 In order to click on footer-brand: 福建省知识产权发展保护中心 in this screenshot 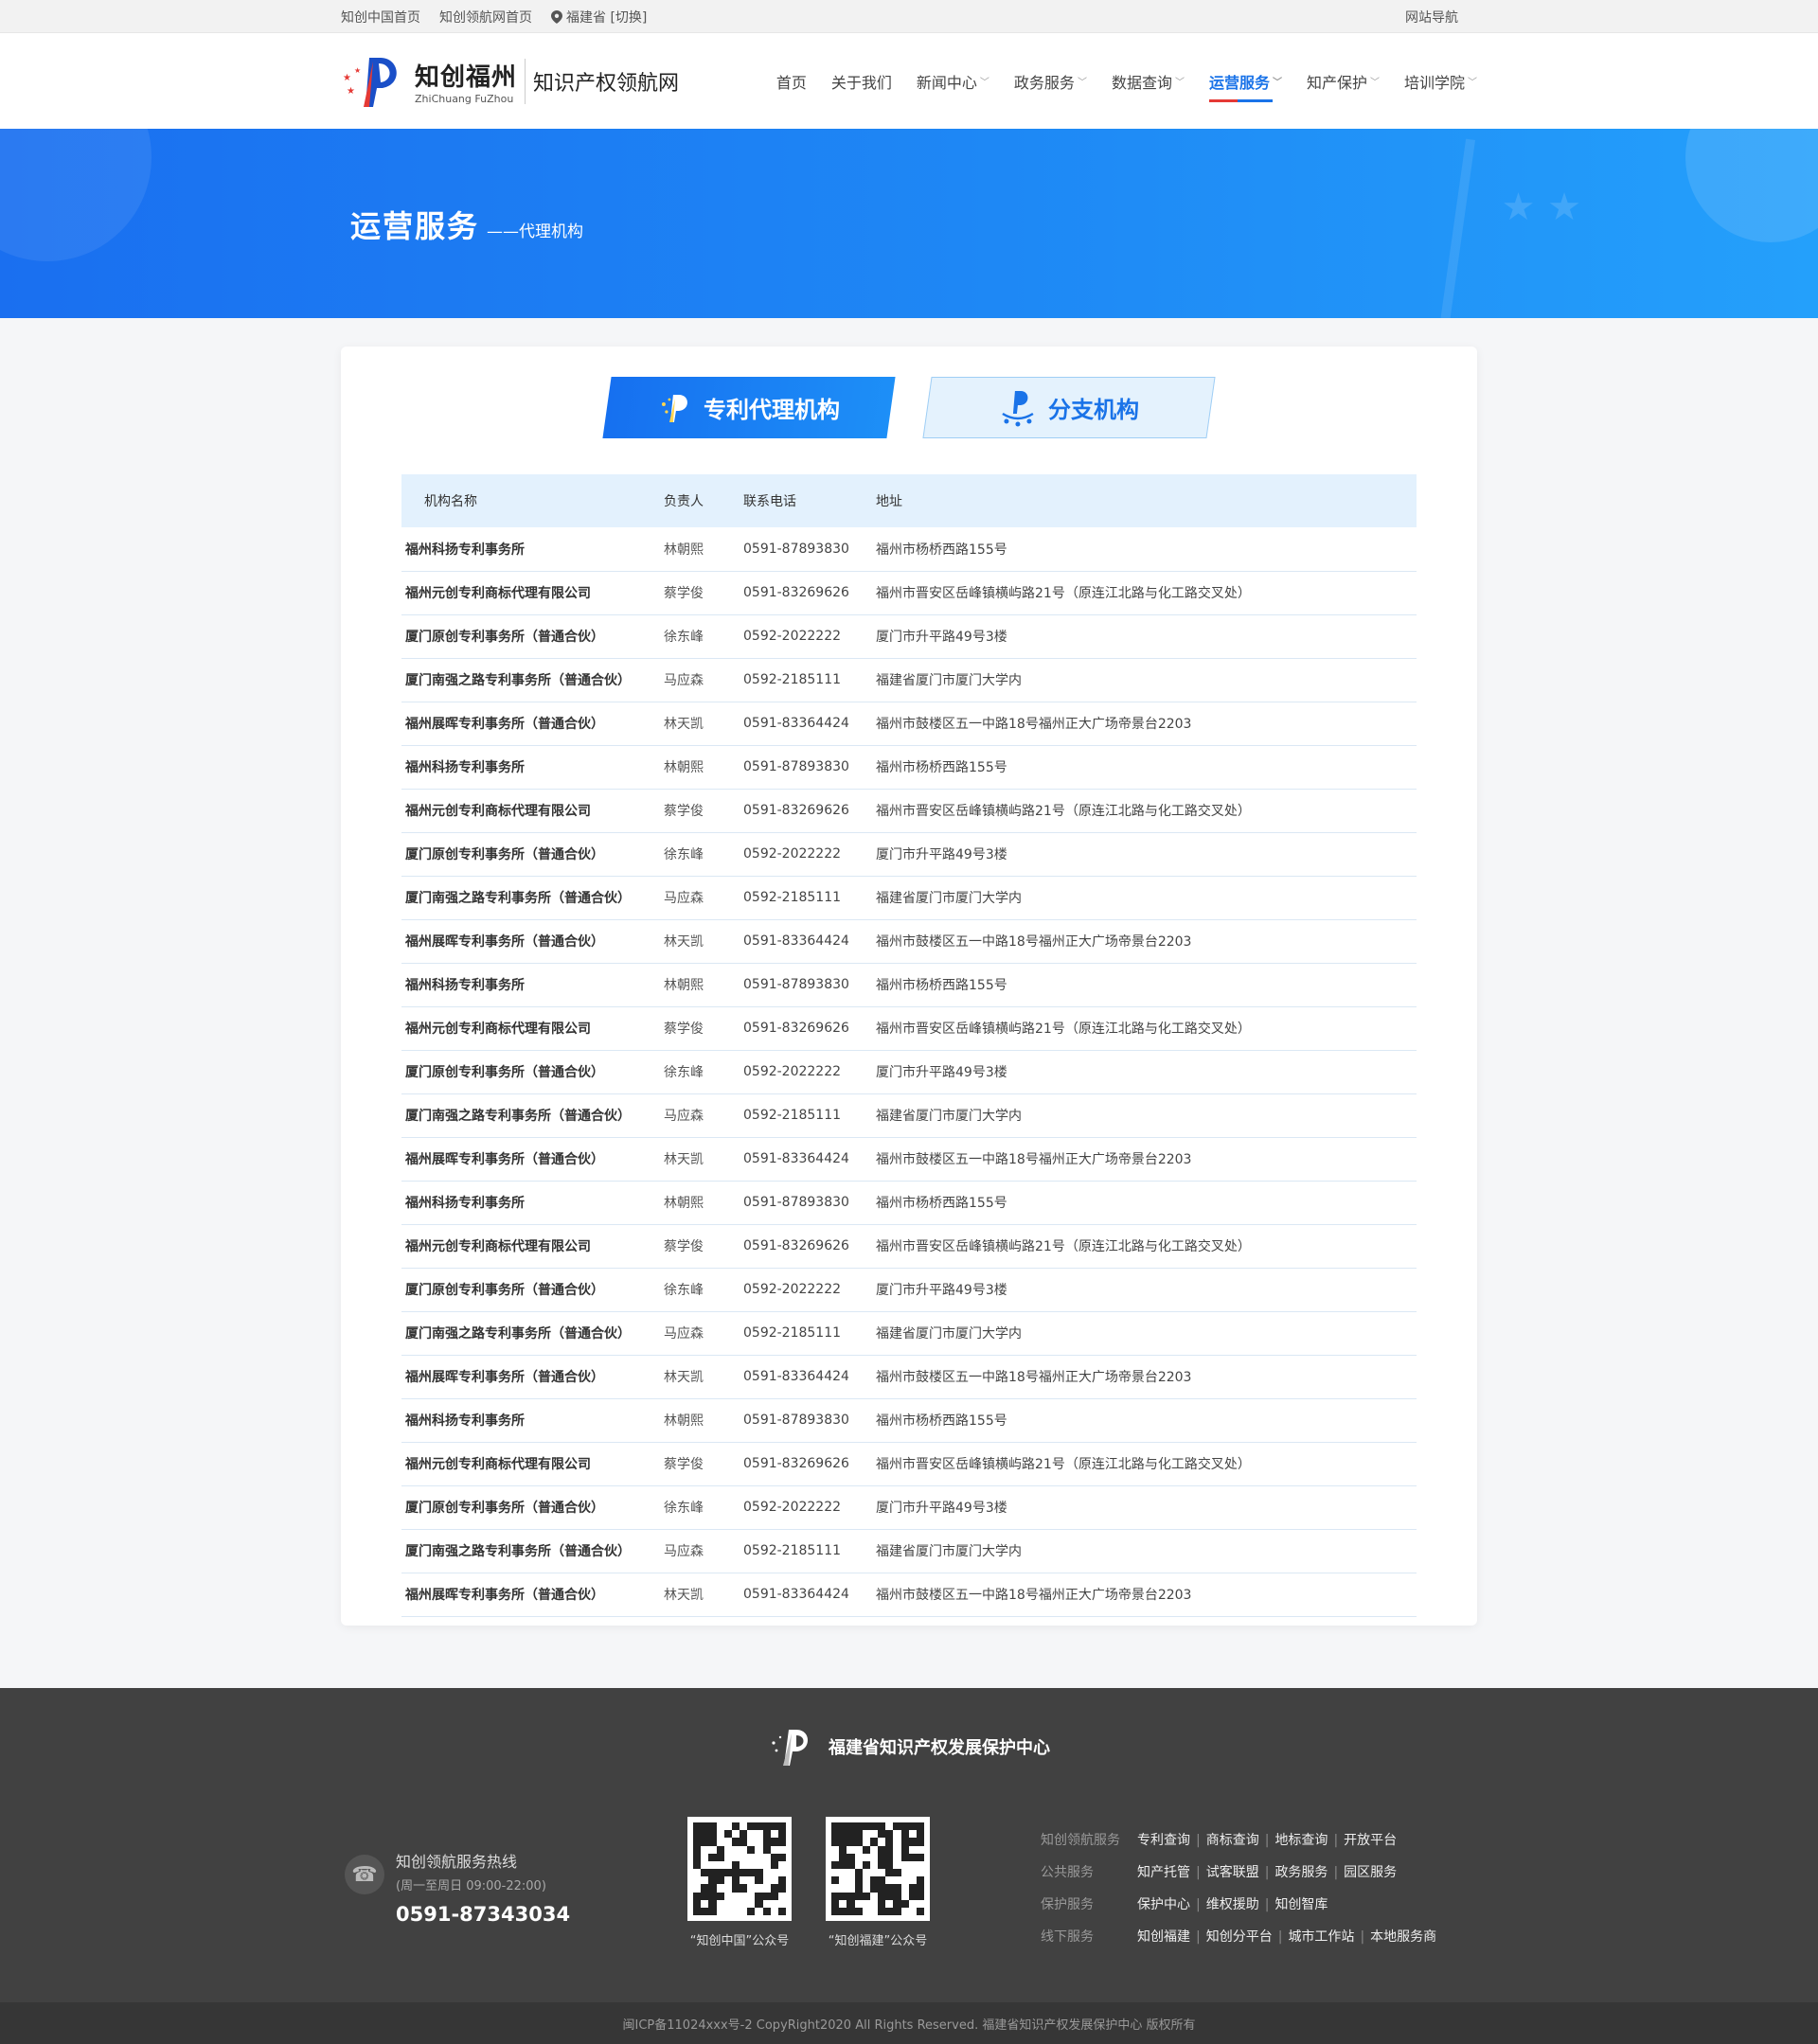, I will do `click(909, 1747)`.